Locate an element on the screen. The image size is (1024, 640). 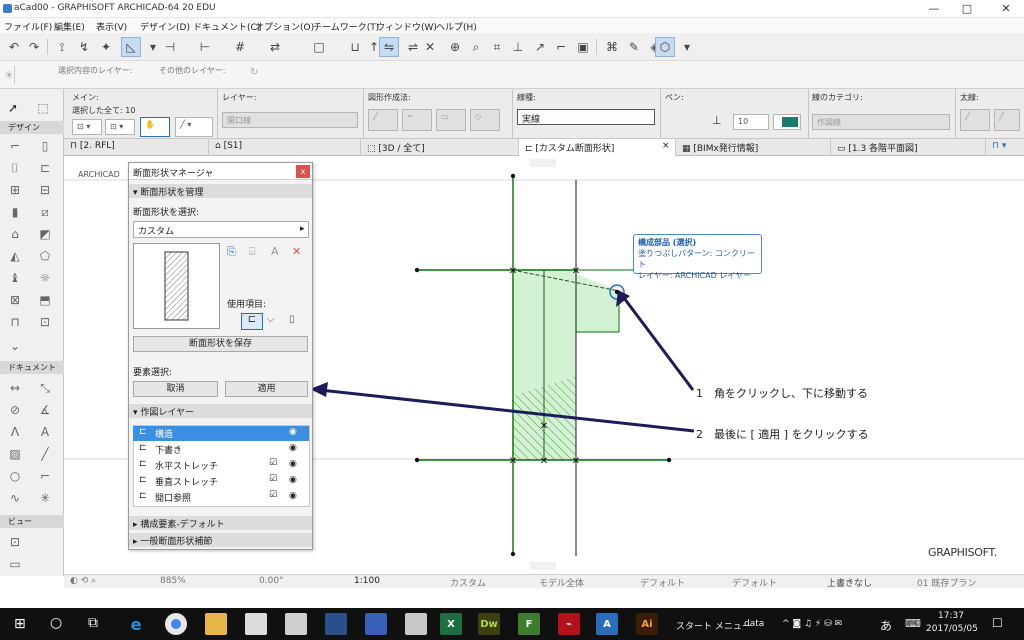
scale-value: 1:100 is located at coordinates (367, 581).